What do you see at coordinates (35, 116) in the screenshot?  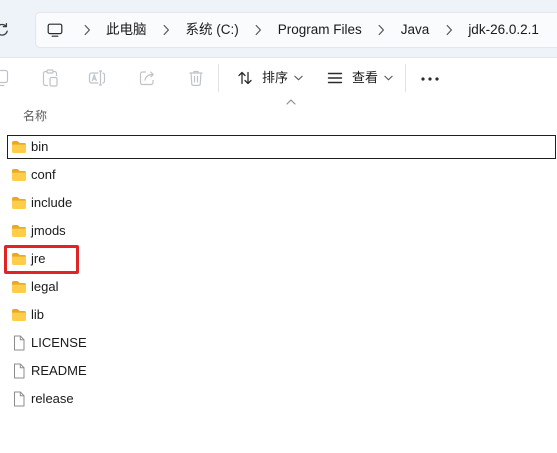 I see `column-header-name: 名称` at bounding box center [35, 116].